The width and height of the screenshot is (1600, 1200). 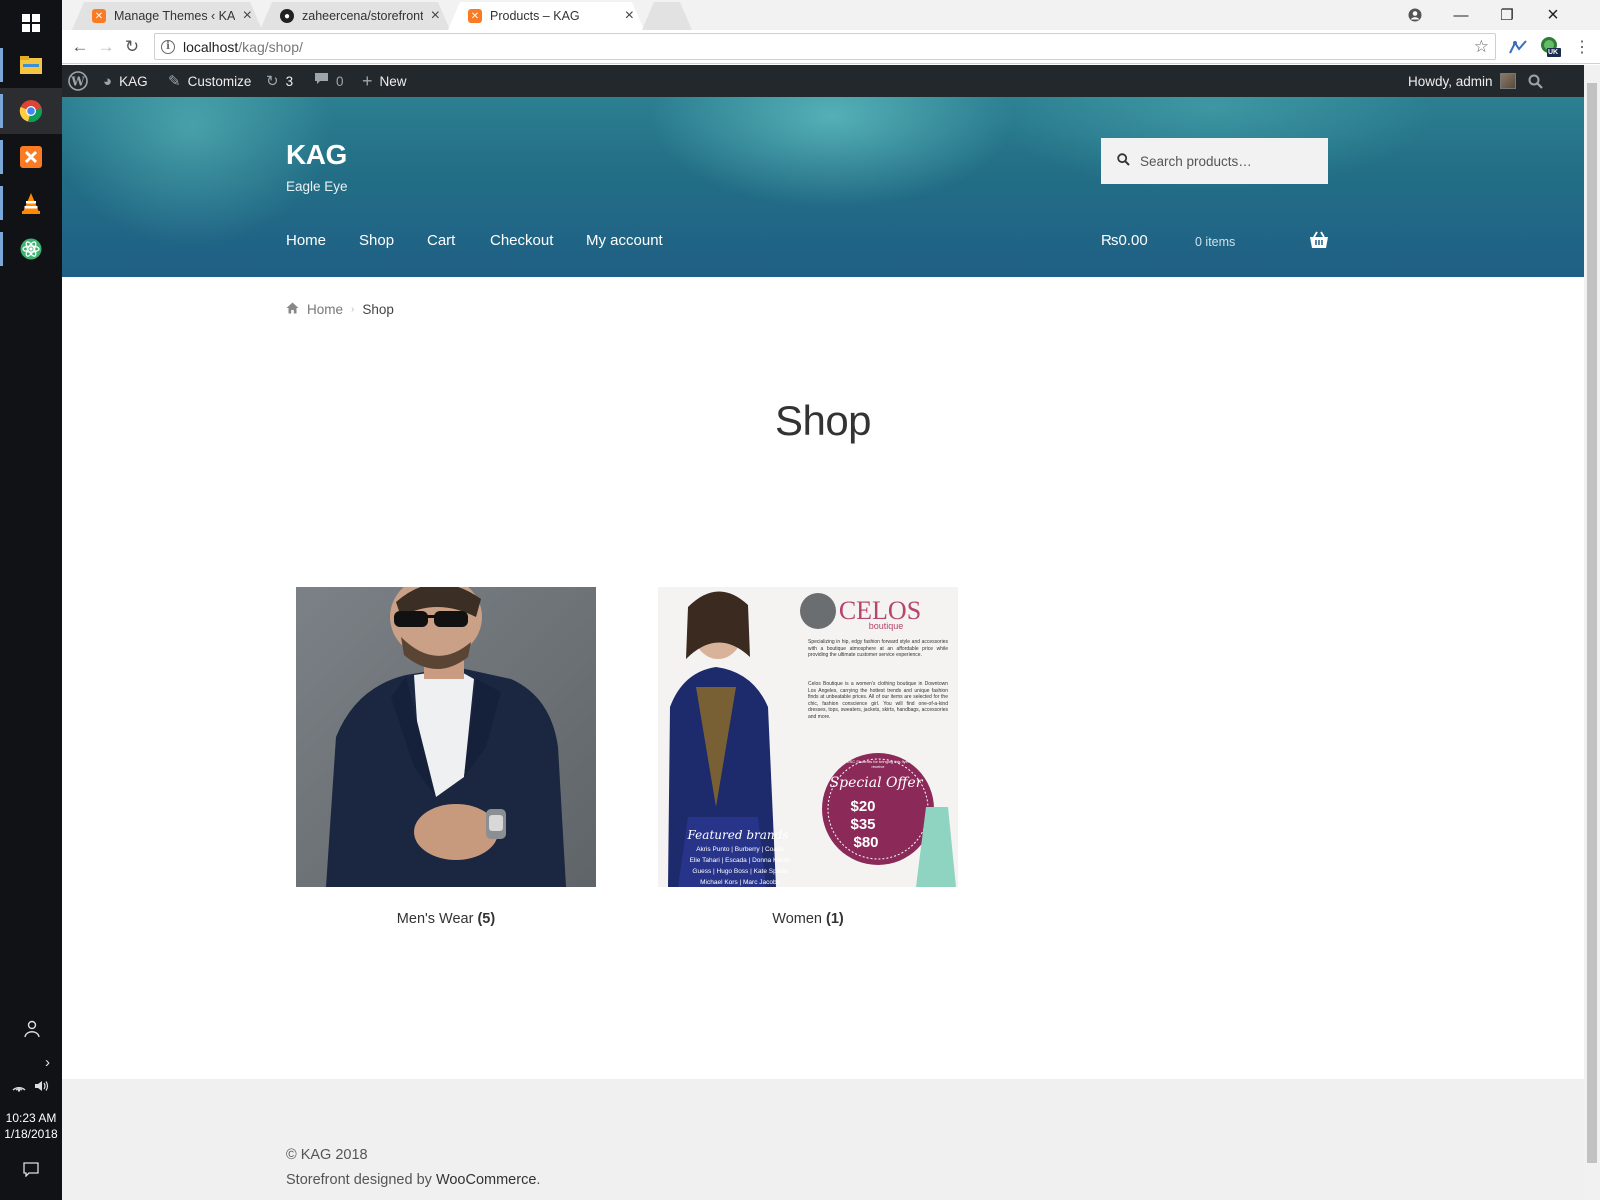 I want to click on people-icon, so click(x=31, y=1029).